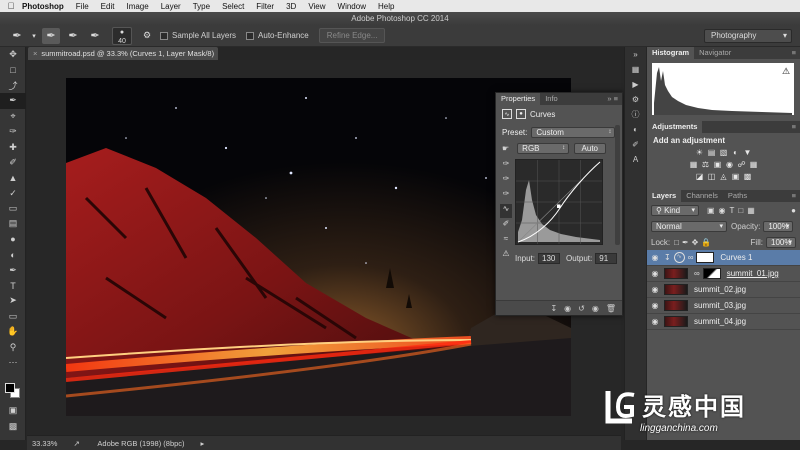 The width and height of the screenshot is (800, 450). I want to click on properties-scrollbar, so click(617, 185).